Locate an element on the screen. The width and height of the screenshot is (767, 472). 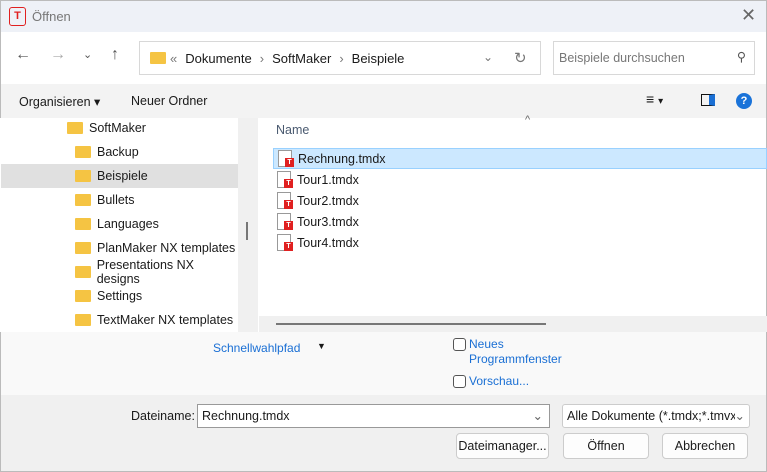
search-input: Beispiele durchsuchen ⚲ is located at coordinates (654, 58).